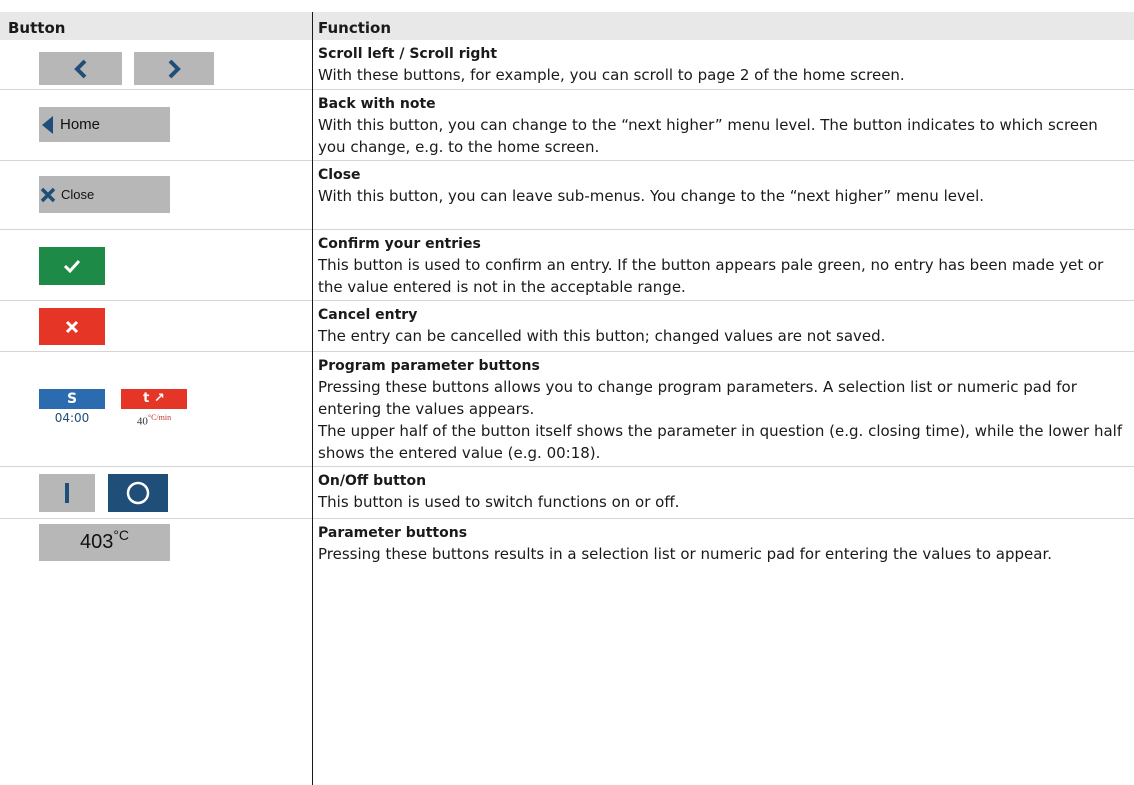 Image resolution: width=1134 pixels, height=785 pixels. I want to click on off-circle-icon, so click(138, 493).